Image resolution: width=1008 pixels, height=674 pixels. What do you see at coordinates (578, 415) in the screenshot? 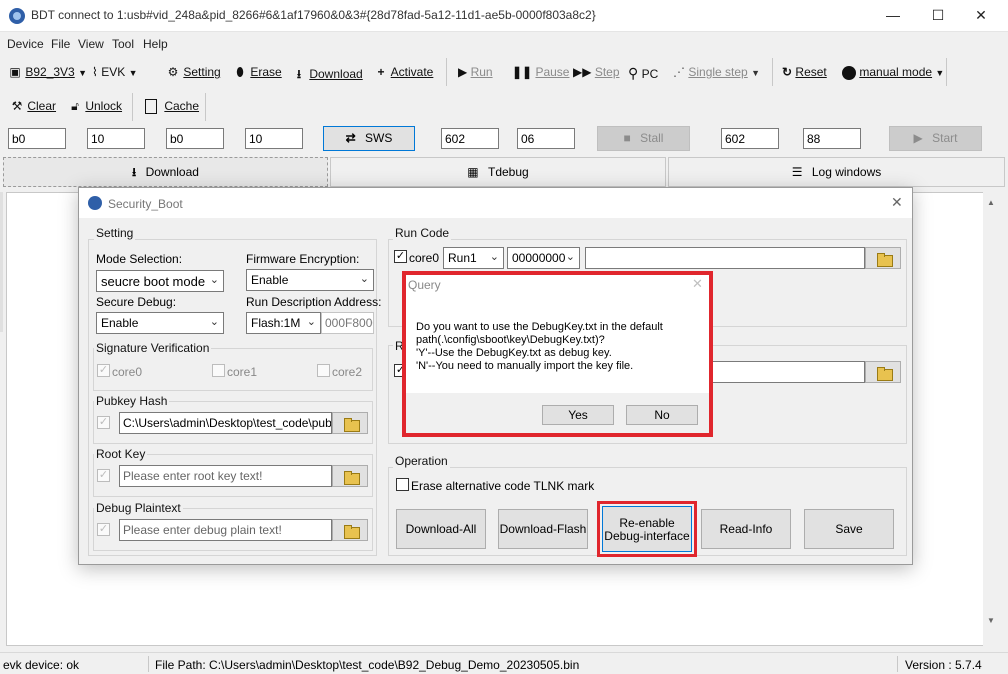
I see `yes-button: Yes` at bounding box center [578, 415].